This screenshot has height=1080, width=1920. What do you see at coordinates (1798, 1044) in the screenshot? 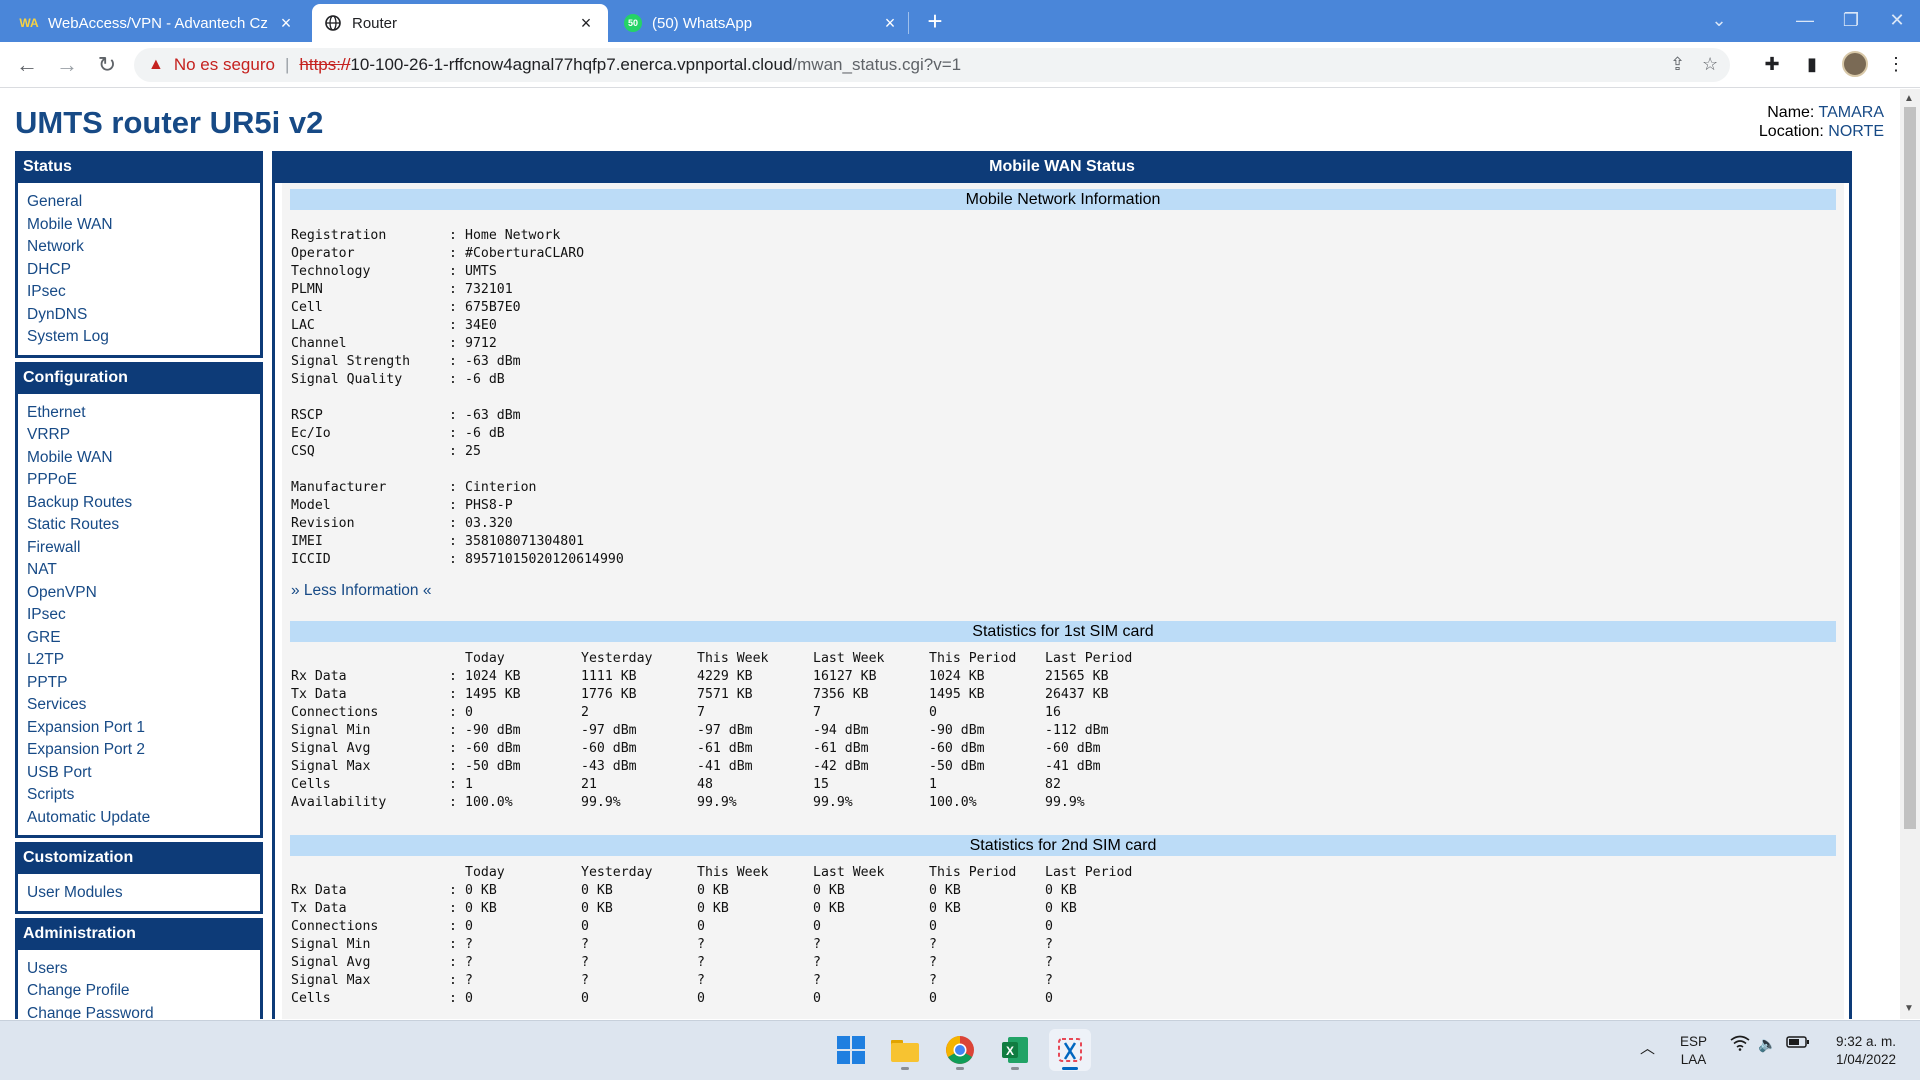
I see `battery-icon` at bounding box center [1798, 1044].